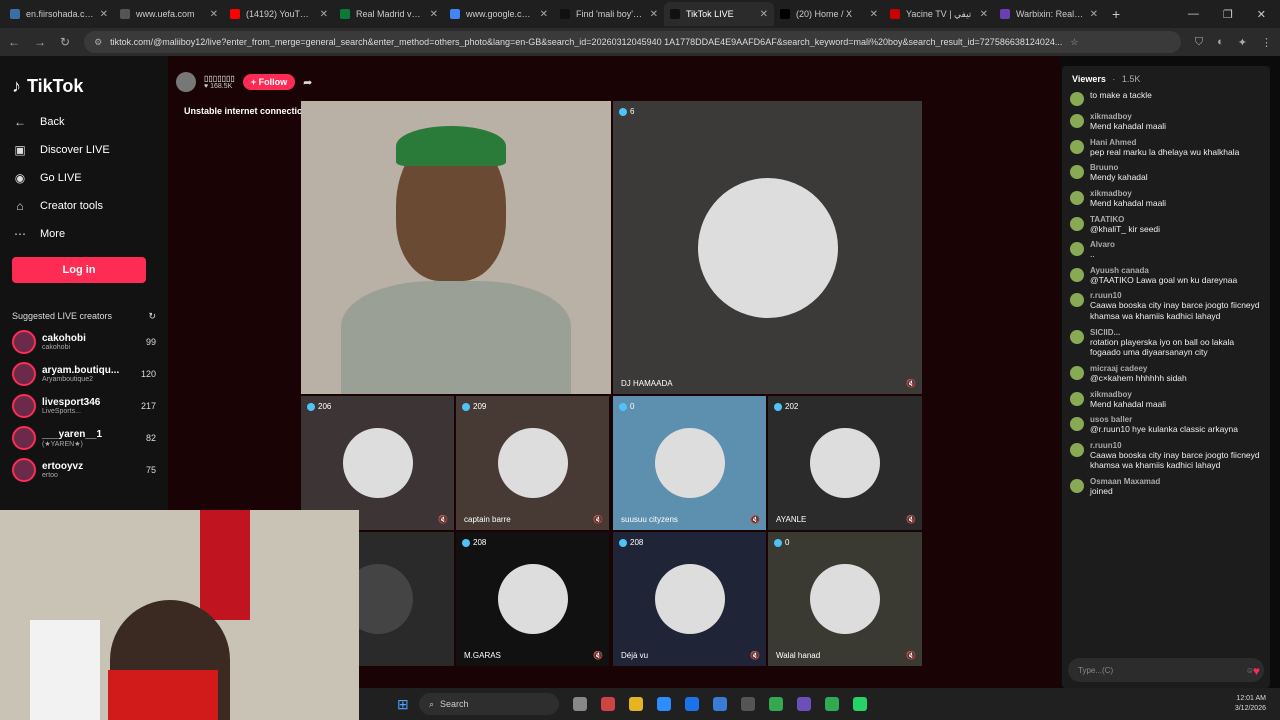  I want to click on back-icon: ←, so click(14, 42).